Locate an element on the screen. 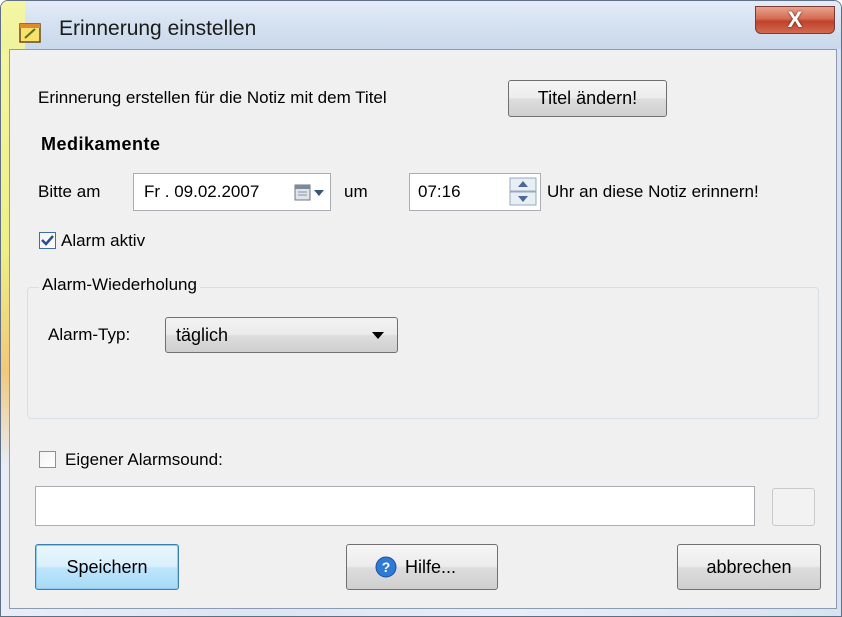  alarm-type-value: täglich is located at coordinates (202, 335).